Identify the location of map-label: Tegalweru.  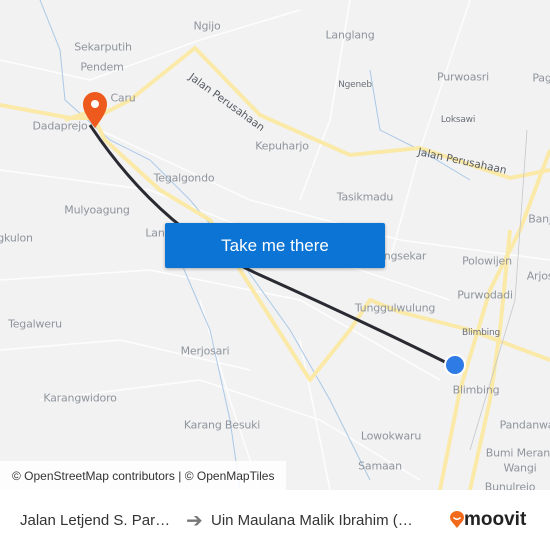
(35, 324).